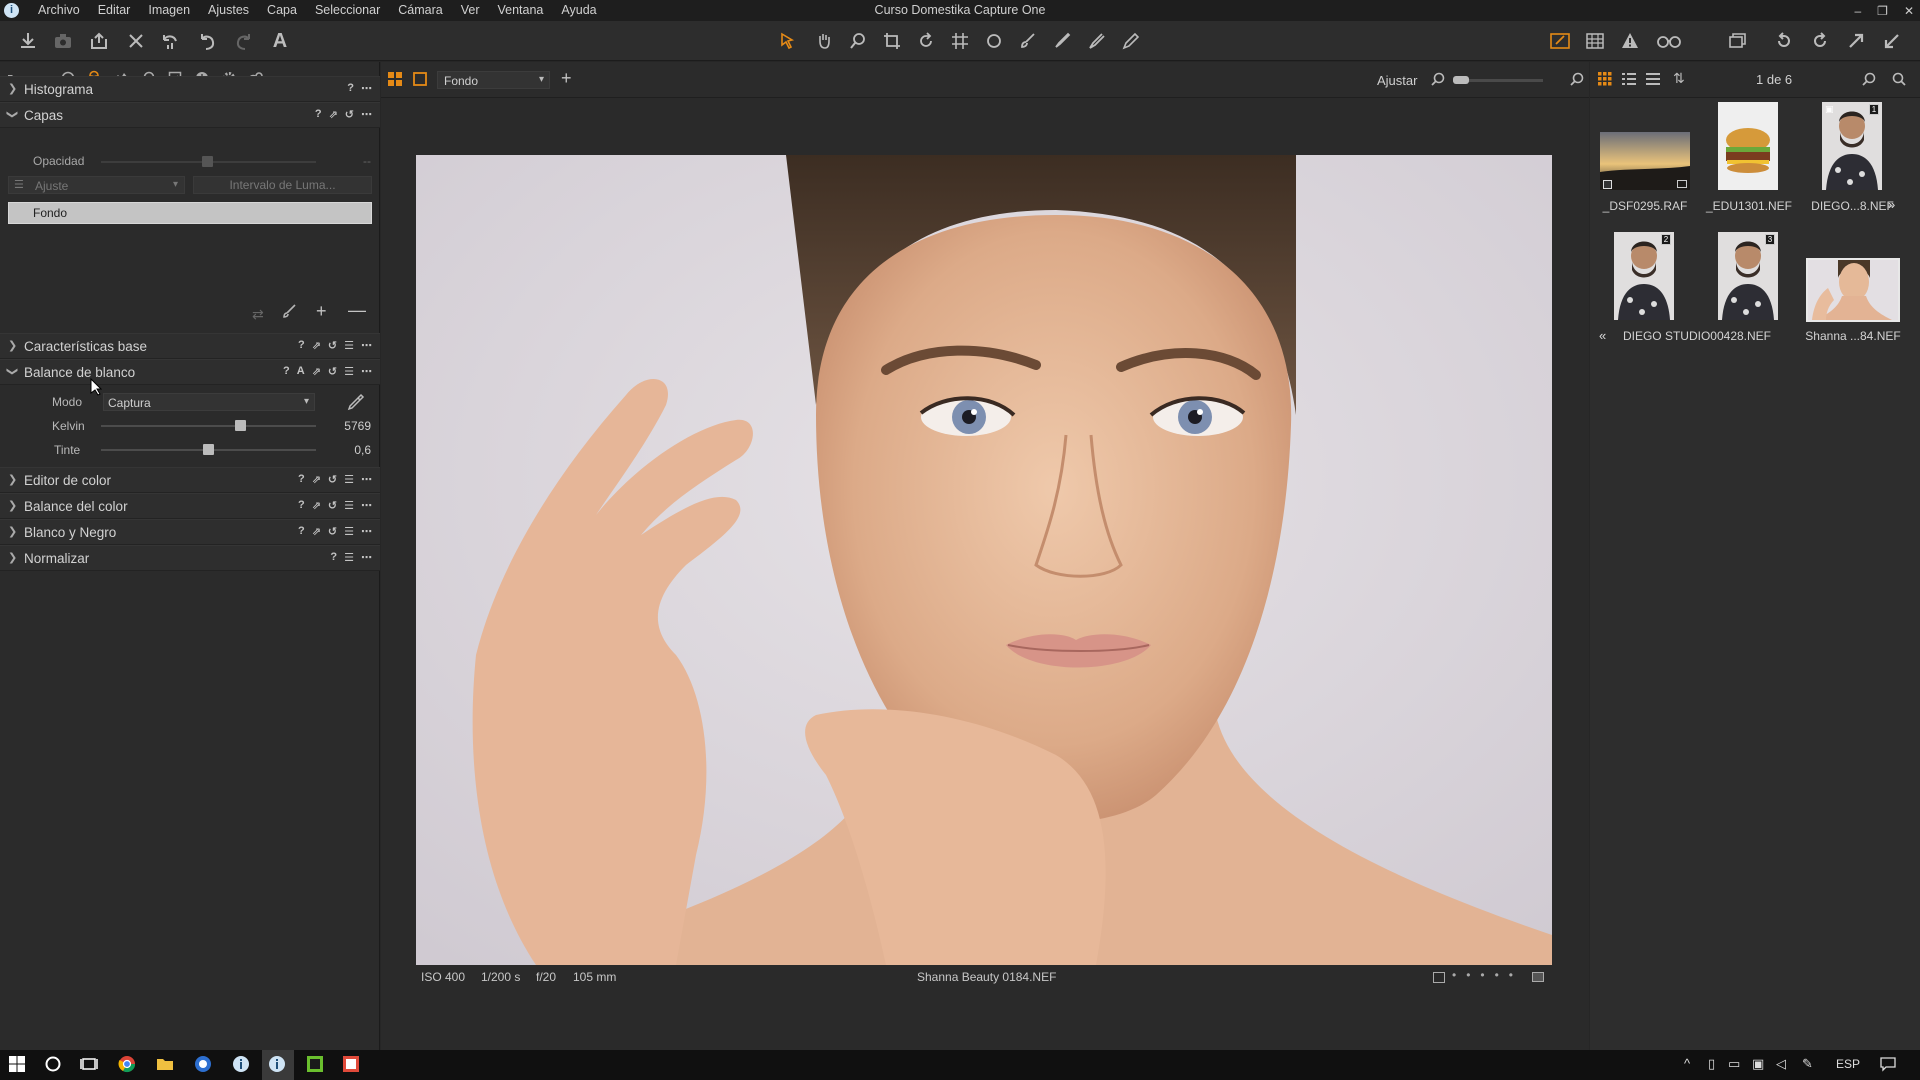 The height and width of the screenshot is (1080, 1920). What do you see at coordinates (1096, 41) in the screenshot?
I see `gradient-icon` at bounding box center [1096, 41].